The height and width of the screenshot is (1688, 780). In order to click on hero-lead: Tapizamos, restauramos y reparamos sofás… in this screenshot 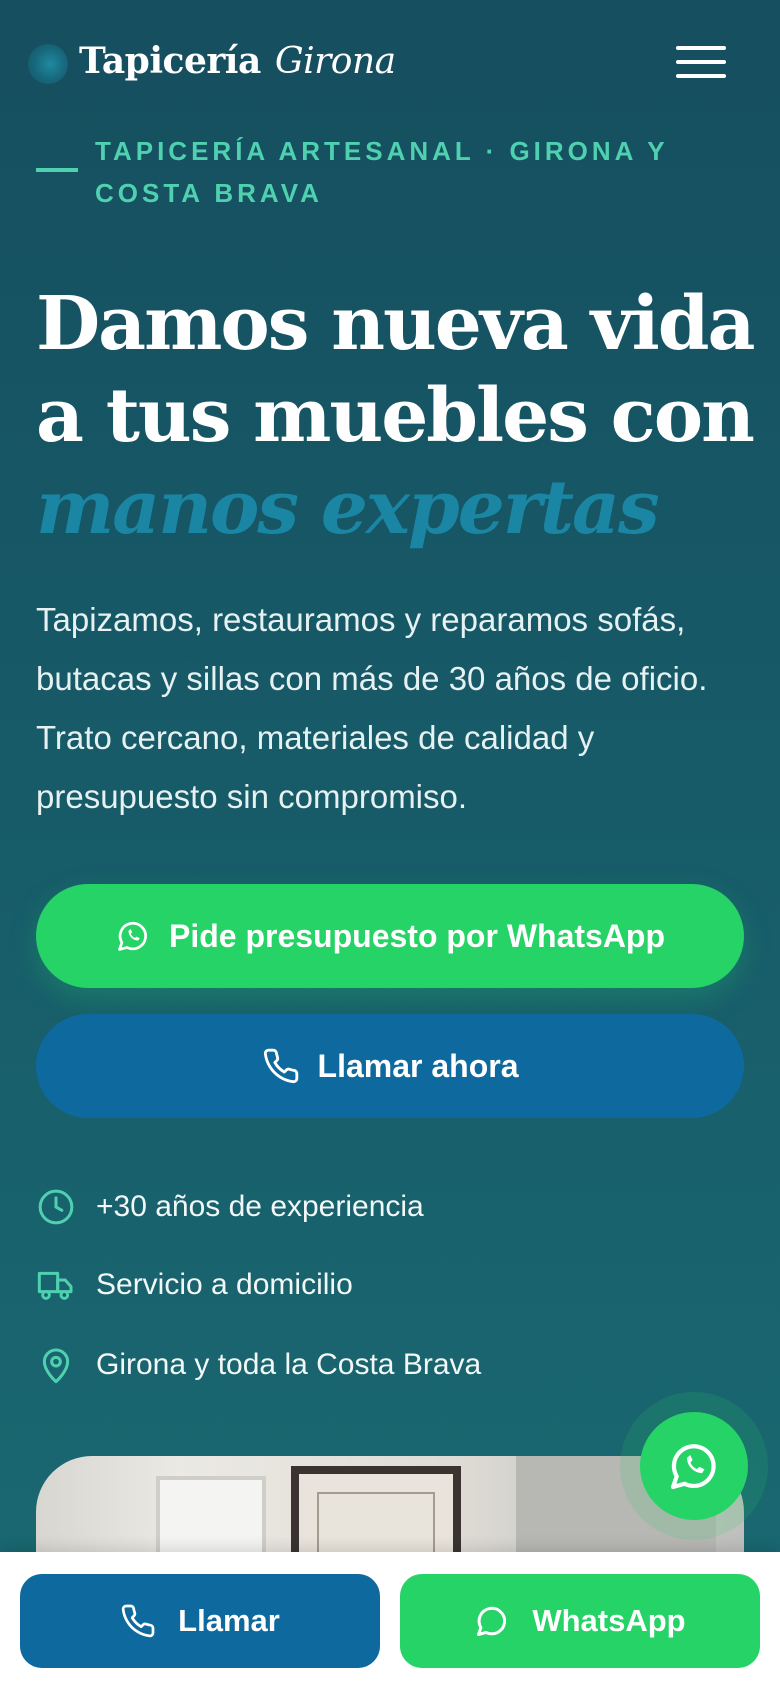, I will do `click(372, 708)`.